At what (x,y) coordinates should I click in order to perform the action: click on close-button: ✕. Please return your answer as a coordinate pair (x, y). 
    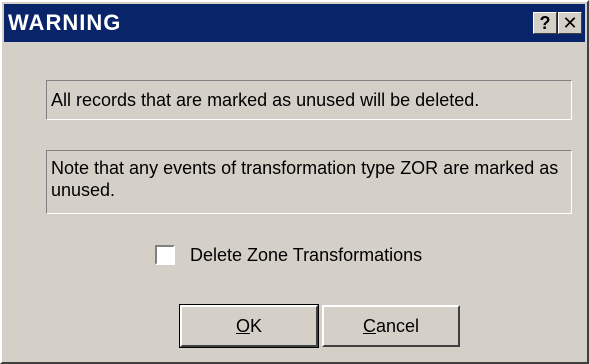
    Looking at the image, I should click on (570, 23).